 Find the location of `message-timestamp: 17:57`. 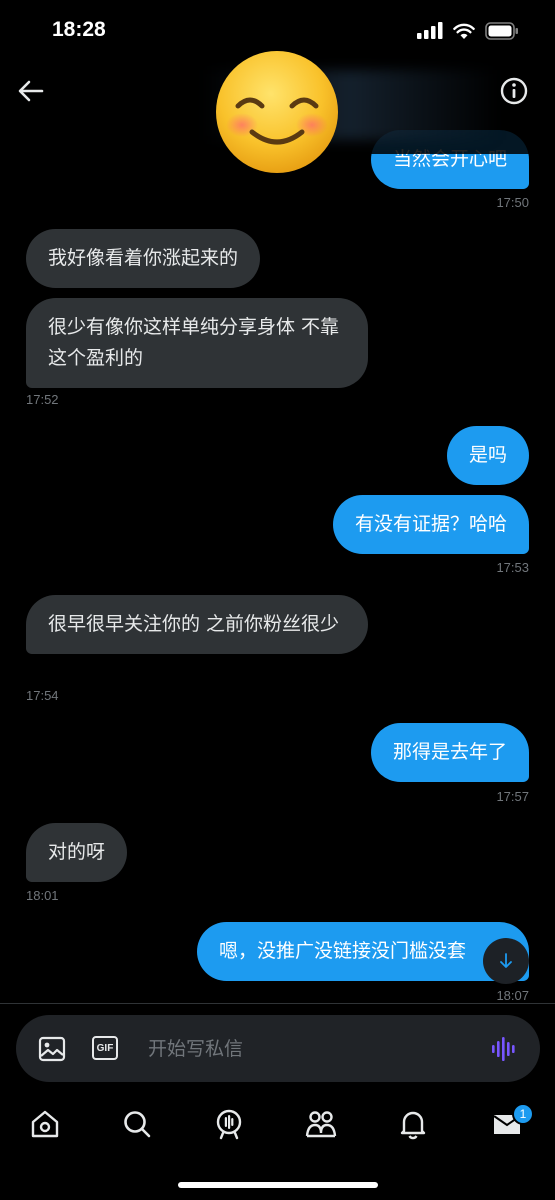

message-timestamp: 17:57 is located at coordinates (512, 796).